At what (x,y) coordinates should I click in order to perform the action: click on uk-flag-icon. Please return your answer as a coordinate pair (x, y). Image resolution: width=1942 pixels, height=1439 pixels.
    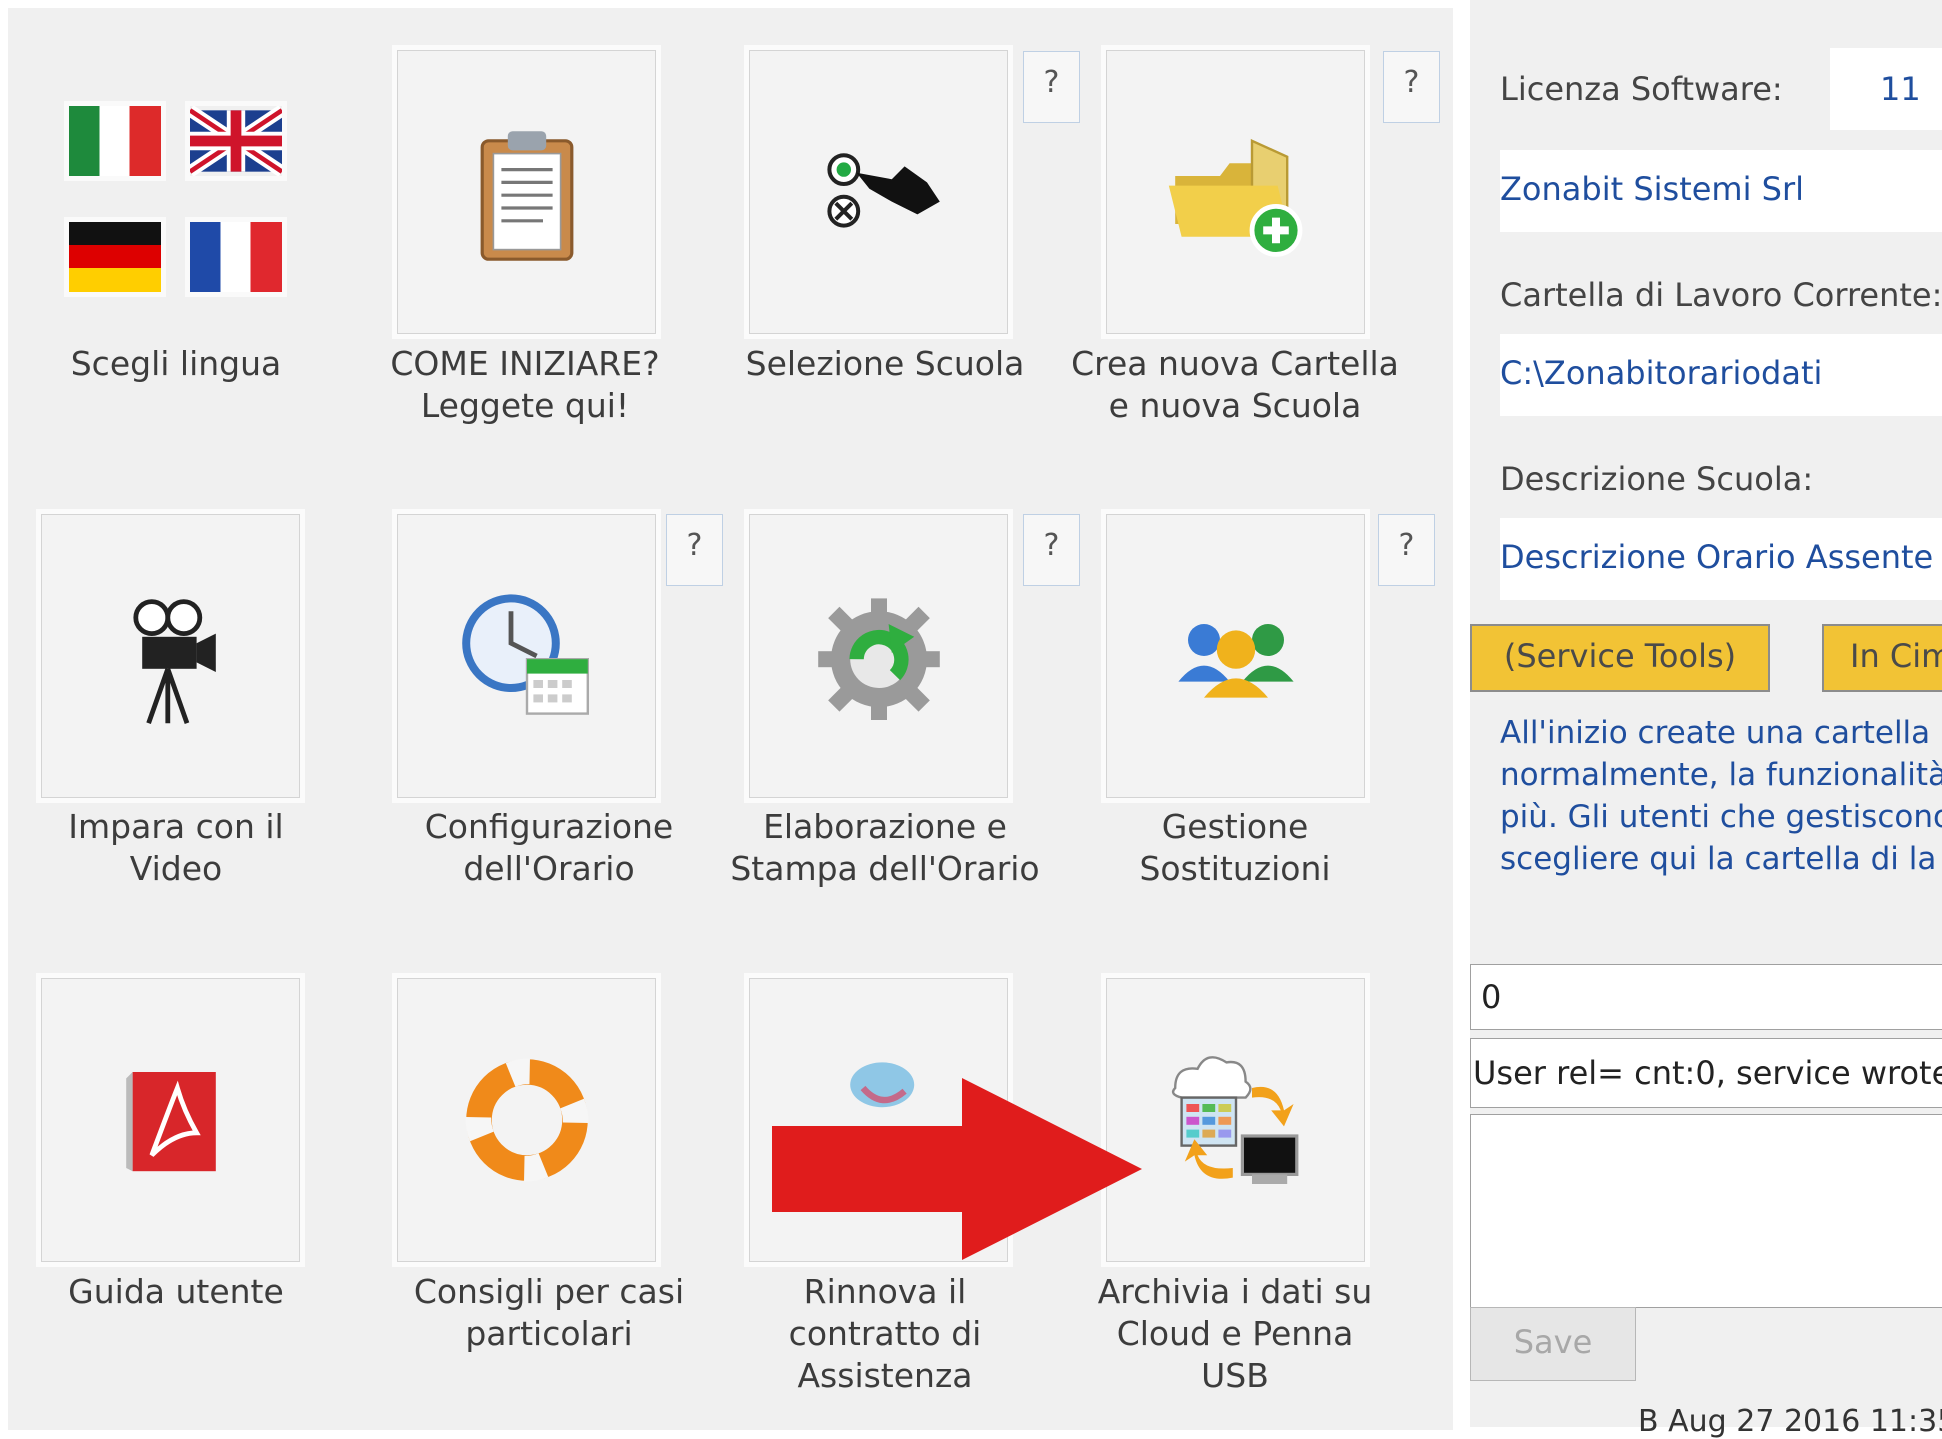
    Looking at the image, I should click on (236, 141).